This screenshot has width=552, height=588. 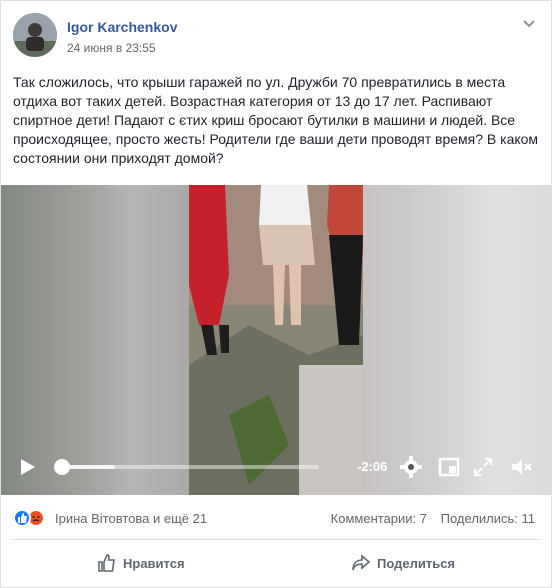 What do you see at coordinates (372, 466) in the screenshot?
I see `time-remaining: -2:06` at bounding box center [372, 466].